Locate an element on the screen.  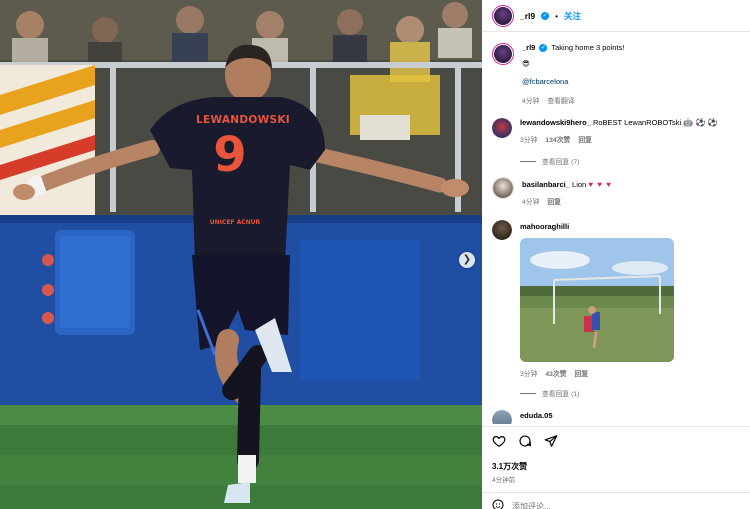
jersey-number: 9 is located at coordinates (230, 155).